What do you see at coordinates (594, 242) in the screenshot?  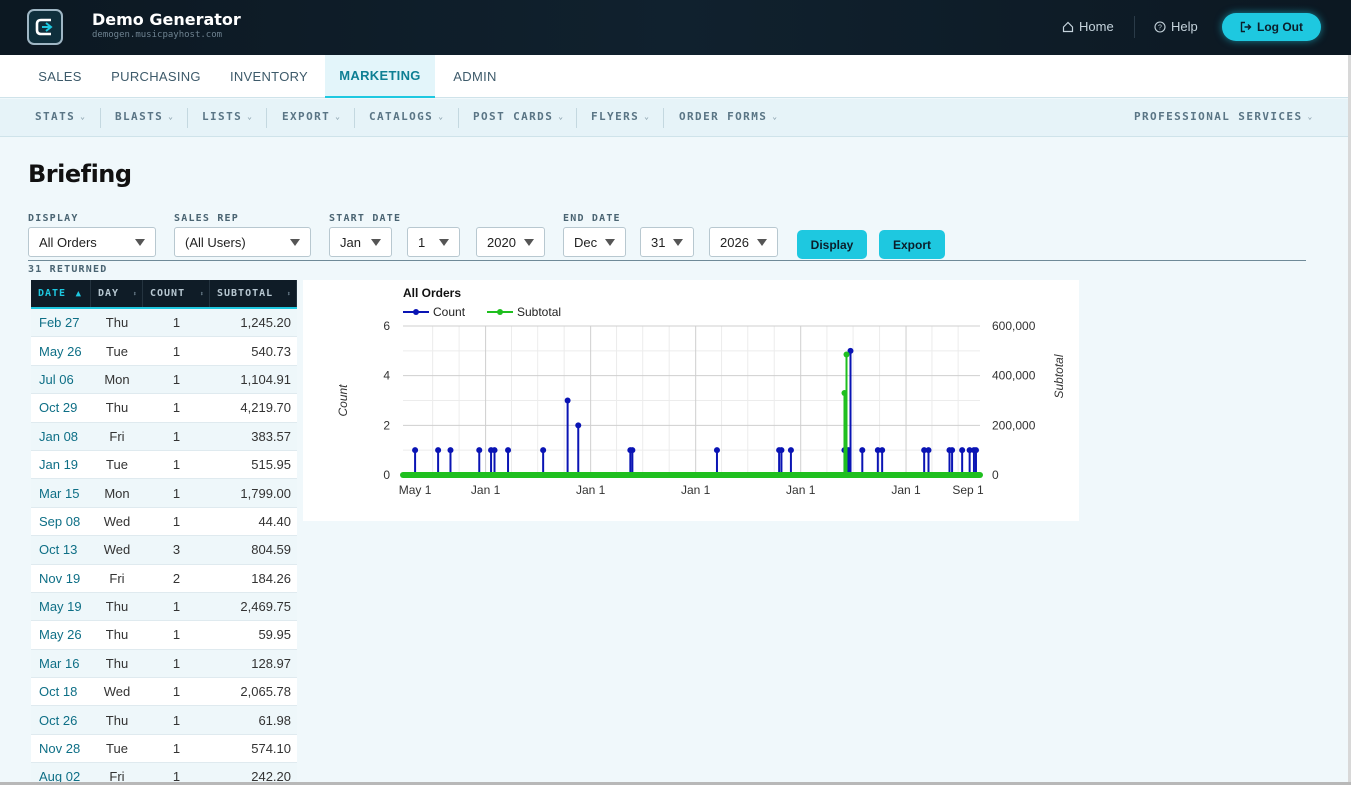 I see `end-month-select: Dec` at bounding box center [594, 242].